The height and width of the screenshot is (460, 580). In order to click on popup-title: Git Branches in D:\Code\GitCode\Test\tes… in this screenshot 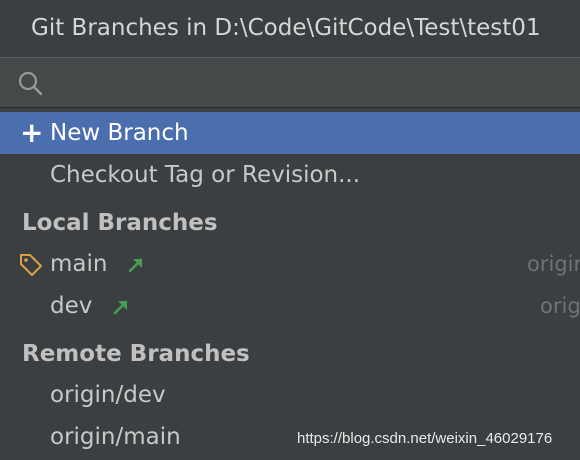, I will do `click(290, 28)`.